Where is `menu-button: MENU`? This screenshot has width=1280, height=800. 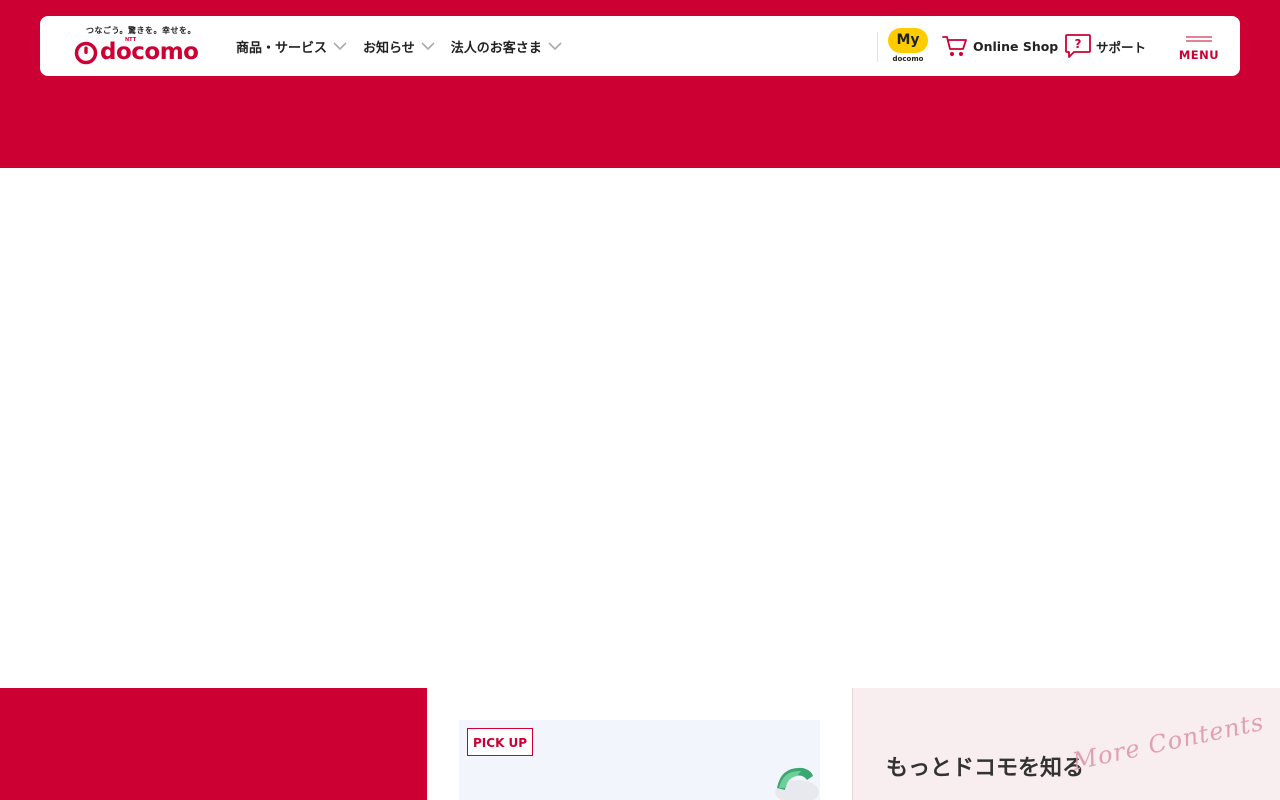 menu-button: MENU is located at coordinates (1199, 48).